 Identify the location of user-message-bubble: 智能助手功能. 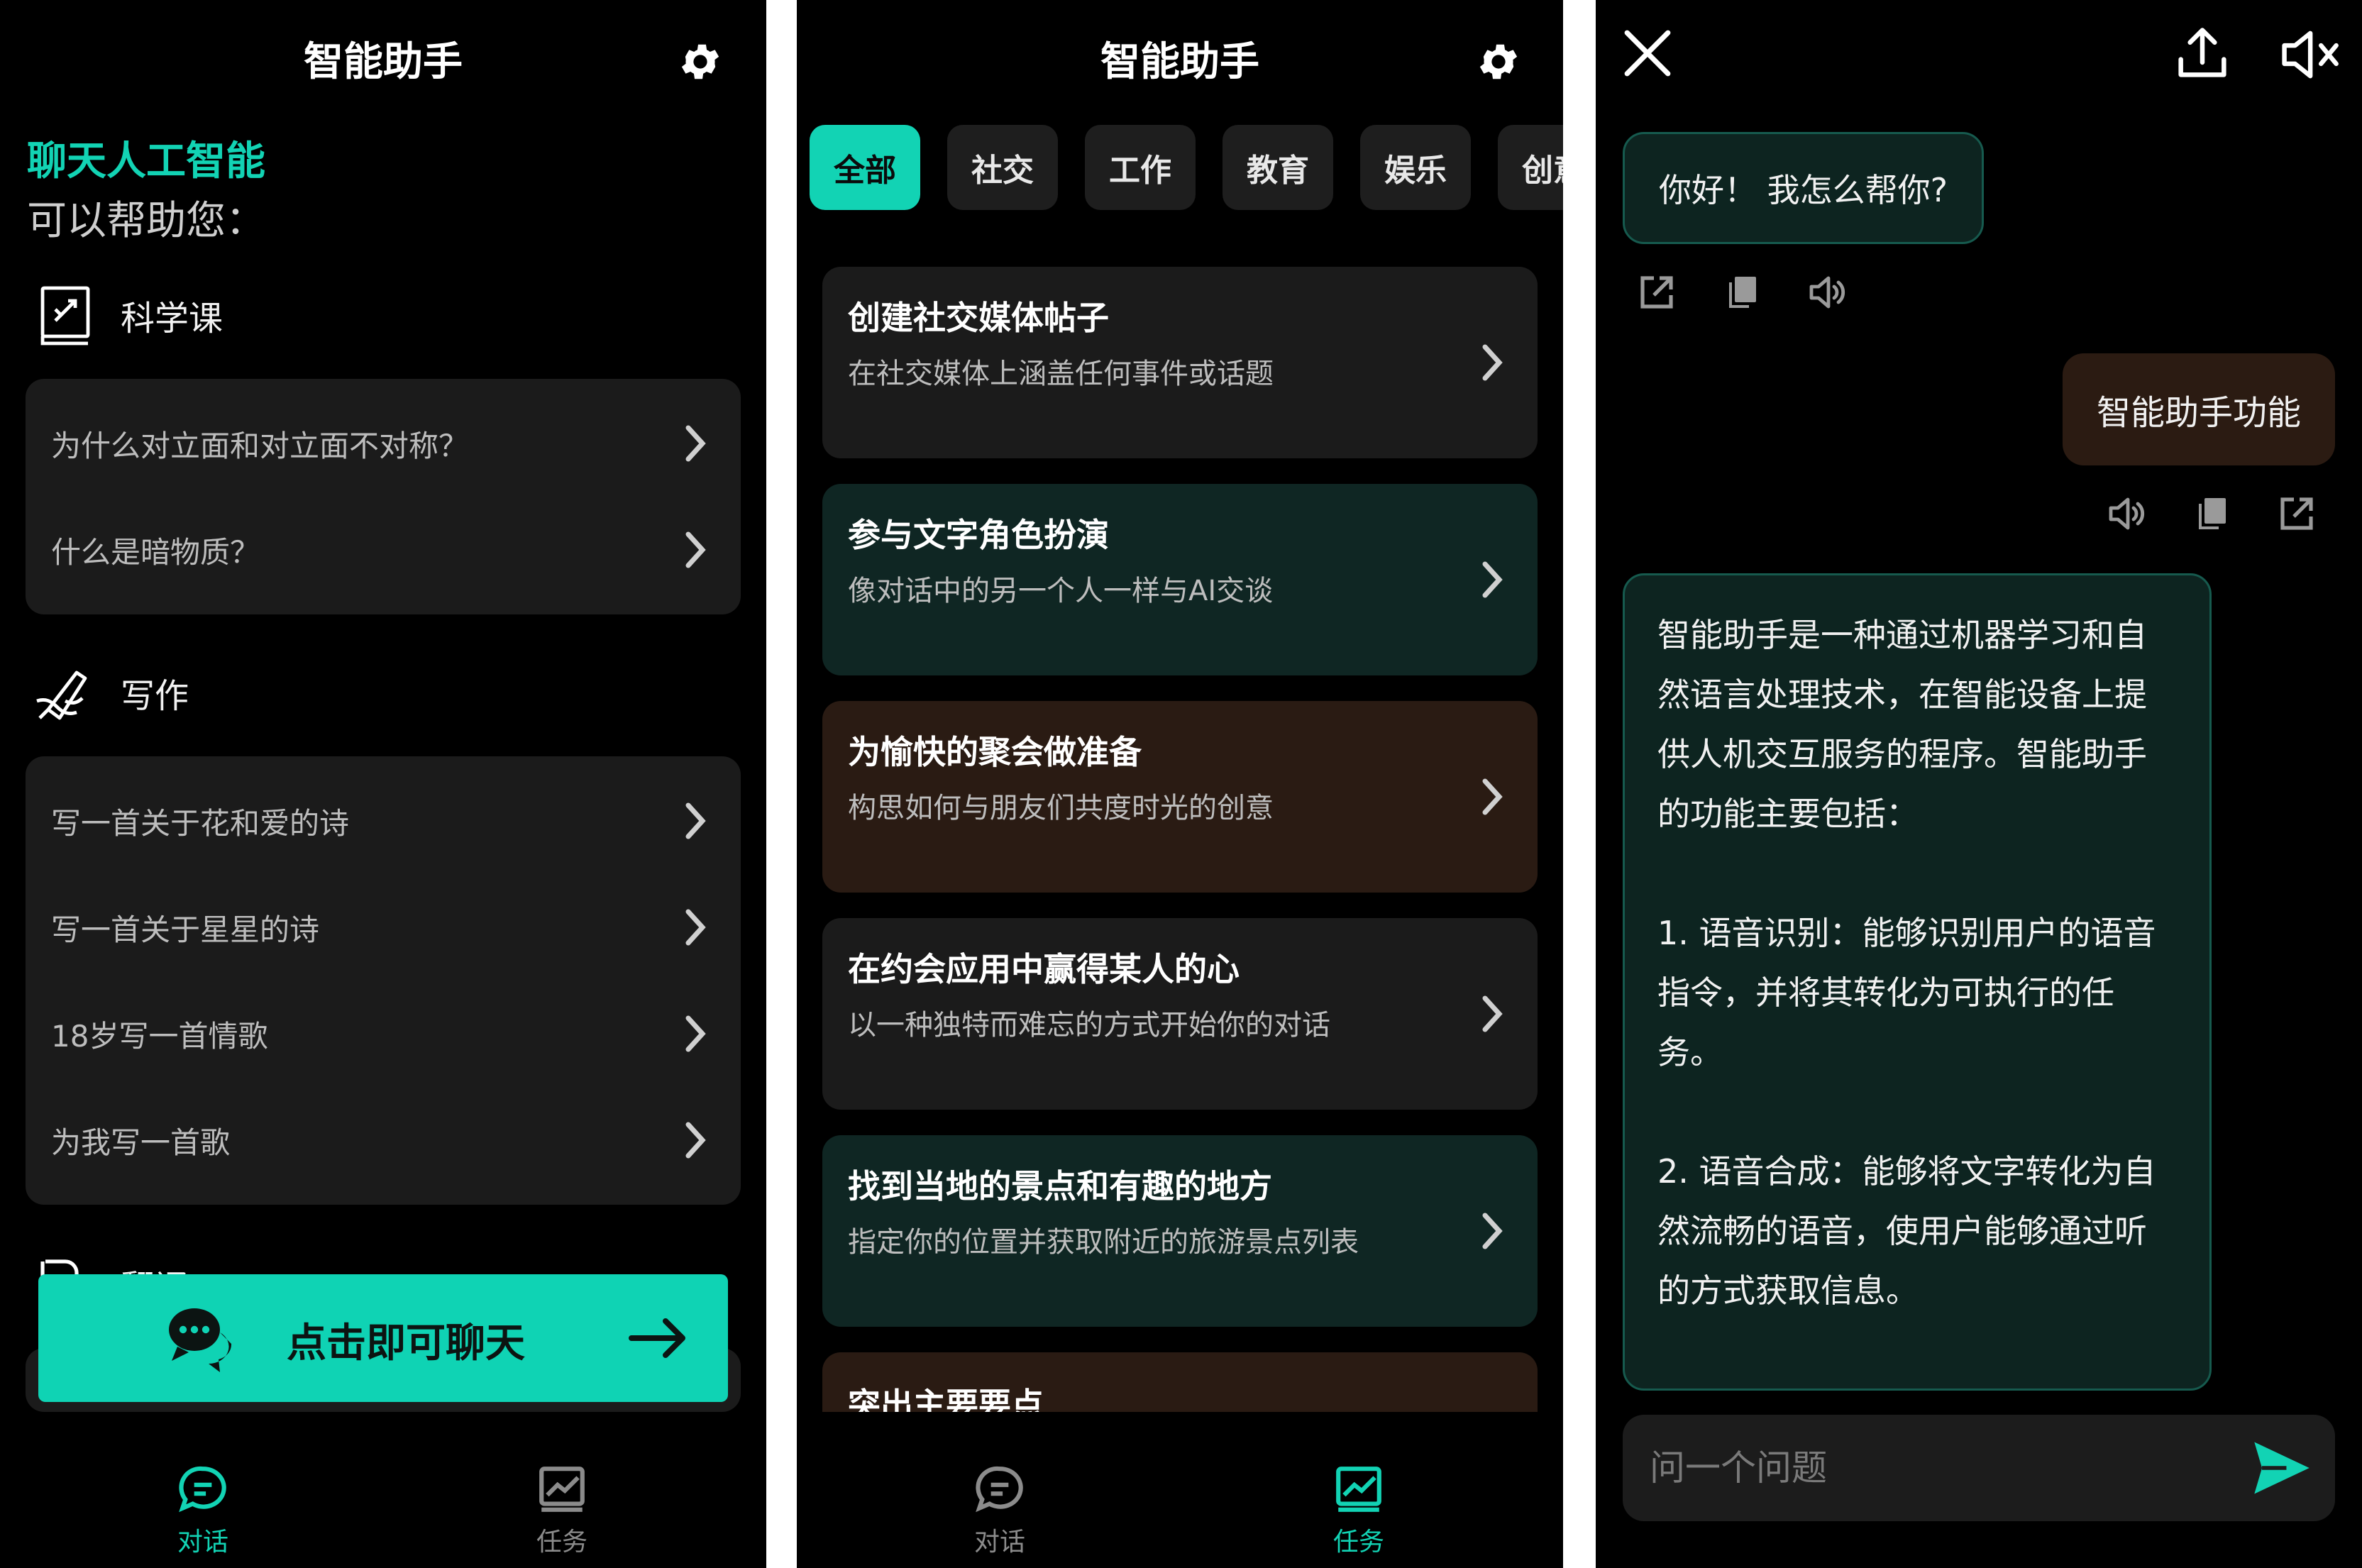
(2198, 409).